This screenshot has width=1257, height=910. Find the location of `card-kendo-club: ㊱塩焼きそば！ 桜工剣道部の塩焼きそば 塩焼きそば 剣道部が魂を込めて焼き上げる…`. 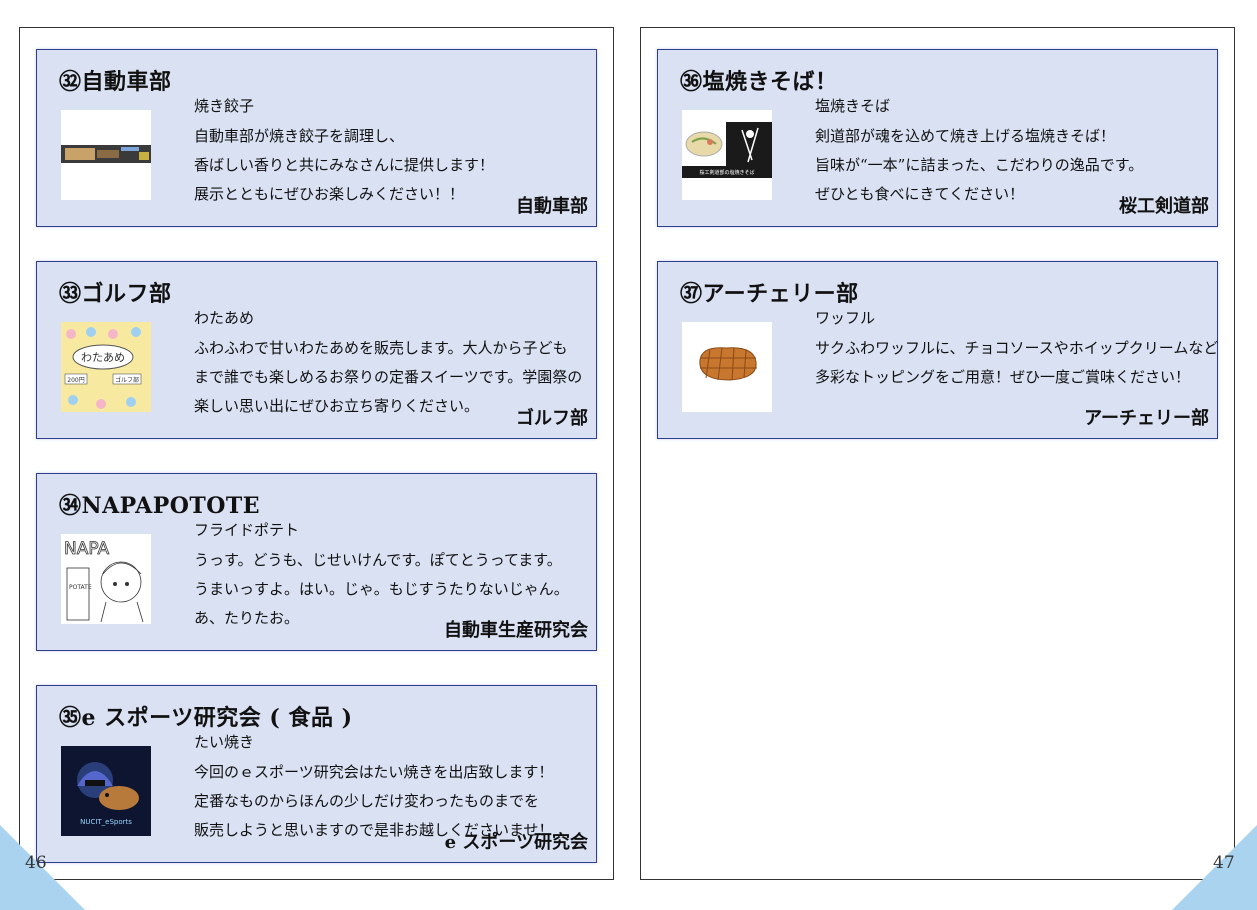

card-kendo-club: ㊱塩焼きそば！ 桜工剣道部の塩焼きそば 塩焼きそば 剣道部が魂を込めて焼き上げる… is located at coordinates (937, 138).